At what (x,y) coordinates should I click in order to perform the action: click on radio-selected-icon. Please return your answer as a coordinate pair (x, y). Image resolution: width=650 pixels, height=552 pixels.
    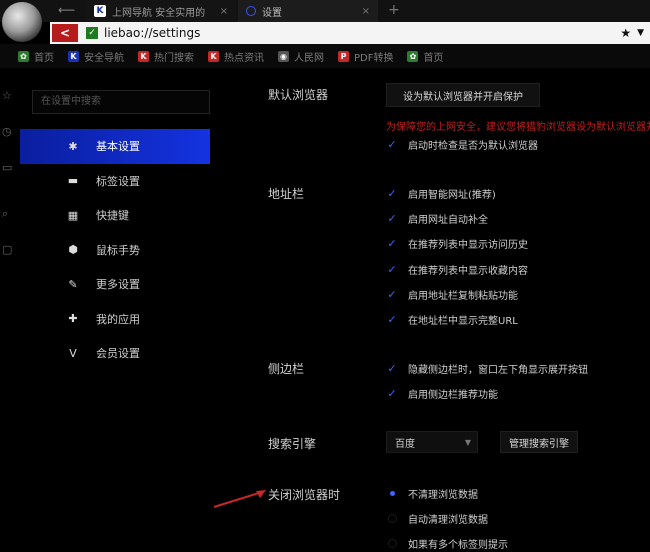
    Looking at the image, I should click on (392, 494).